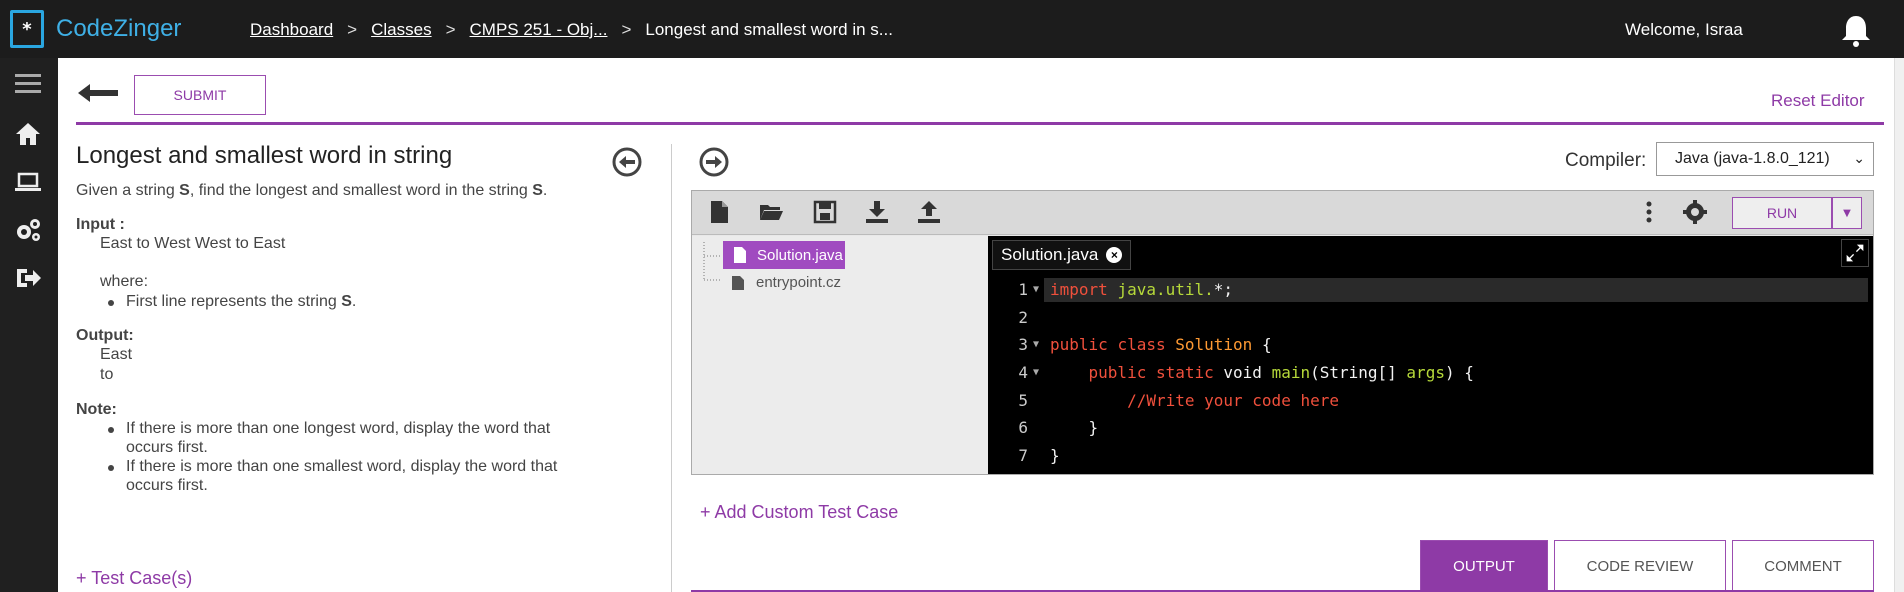 The width and height of the screenshot is (1904, 592). I want to click on code-line: 3 ▼ public class Solution {, so click(1430, 345).